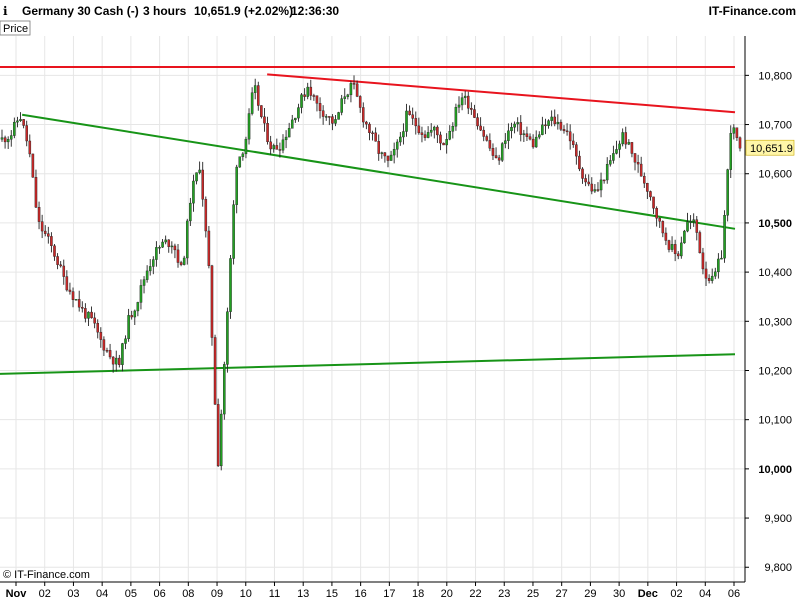 This screenshot has height=600, width=800. What do you see at coordinates (73, 594) in the screenshot?
I see `x-tick-label: 03` at bounding box center [73, 594].